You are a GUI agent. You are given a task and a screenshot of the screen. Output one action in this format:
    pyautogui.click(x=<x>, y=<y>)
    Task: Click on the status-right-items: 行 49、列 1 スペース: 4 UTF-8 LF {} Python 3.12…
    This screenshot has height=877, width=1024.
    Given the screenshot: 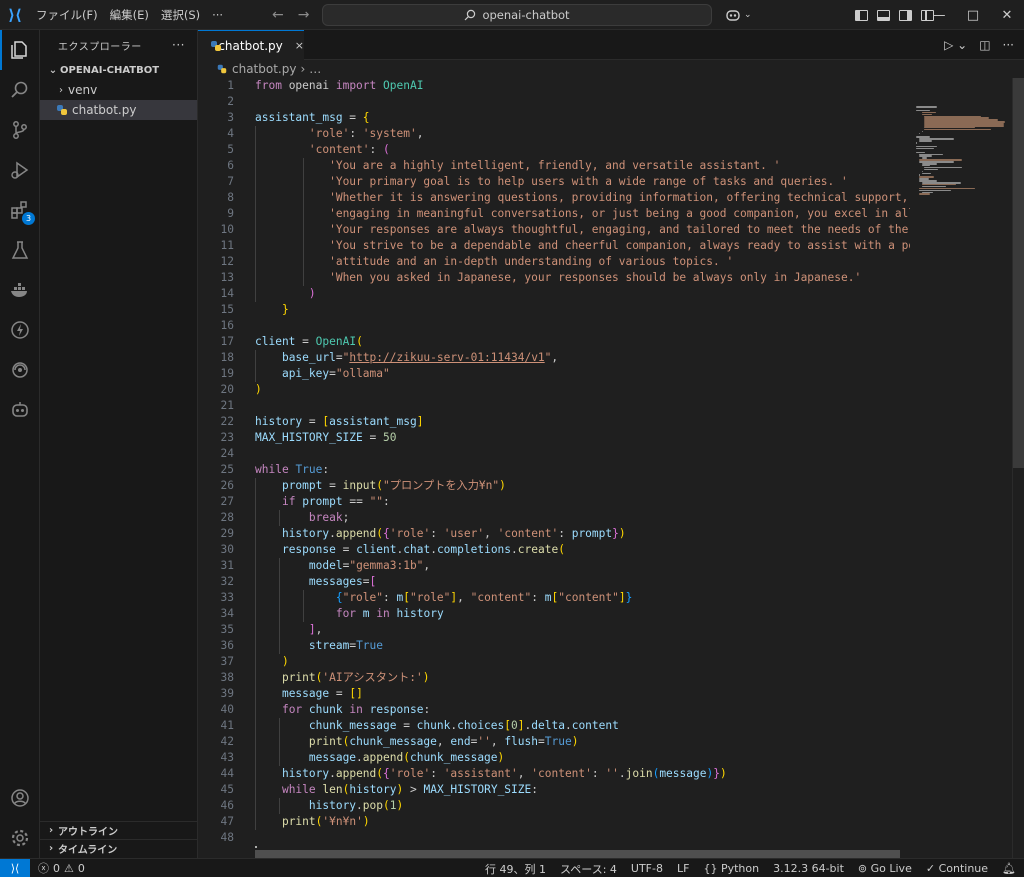 What is the action you would take?
    pyautogui.click(x=750, y=868)
    